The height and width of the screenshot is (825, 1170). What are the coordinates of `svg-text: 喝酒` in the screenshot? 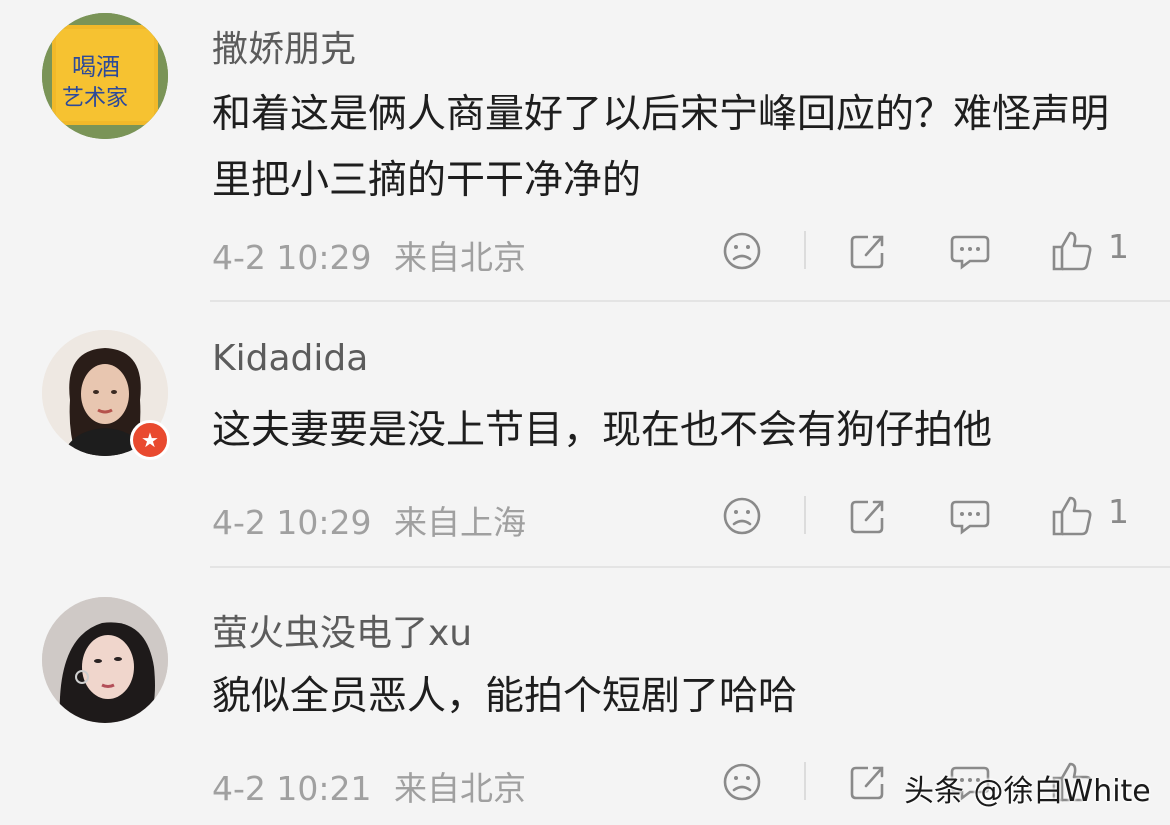 It's located at (96, 67).